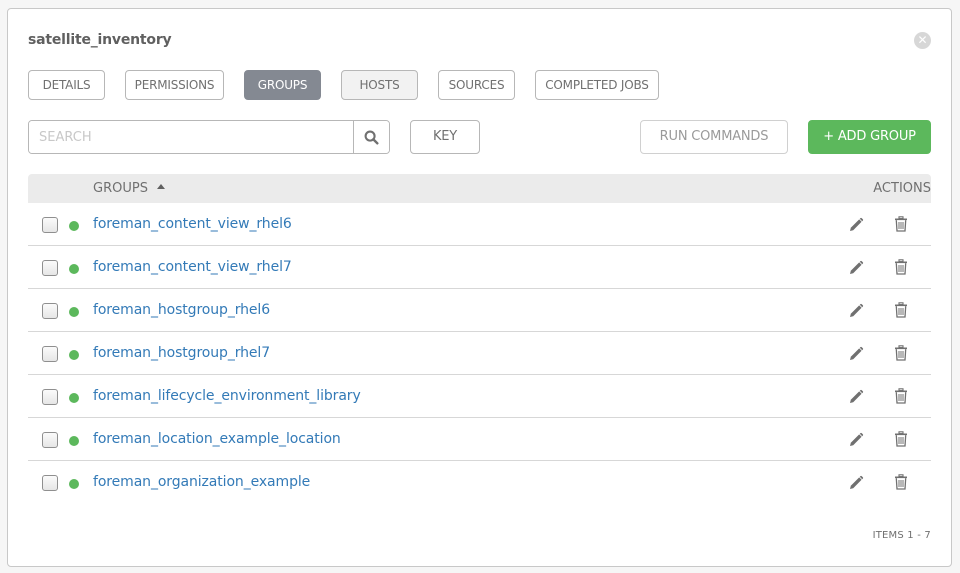 The image size is (960, 573). What do you see at coordinates (201, 482) in the screenshot?
I see `group-name-link: foreman_organization_example` at bounding box center [201, 482].